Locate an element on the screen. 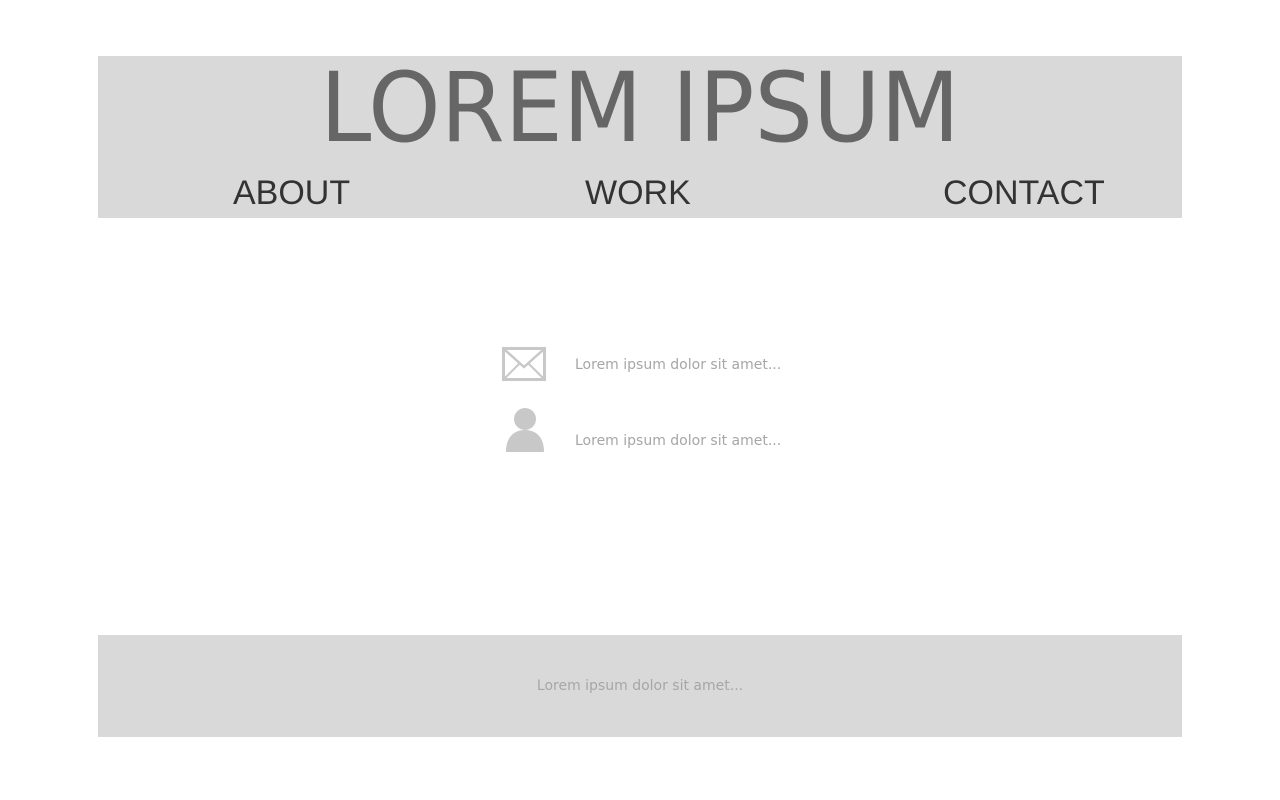  nav-about: ABOUT is located at coordinates (291, 193).